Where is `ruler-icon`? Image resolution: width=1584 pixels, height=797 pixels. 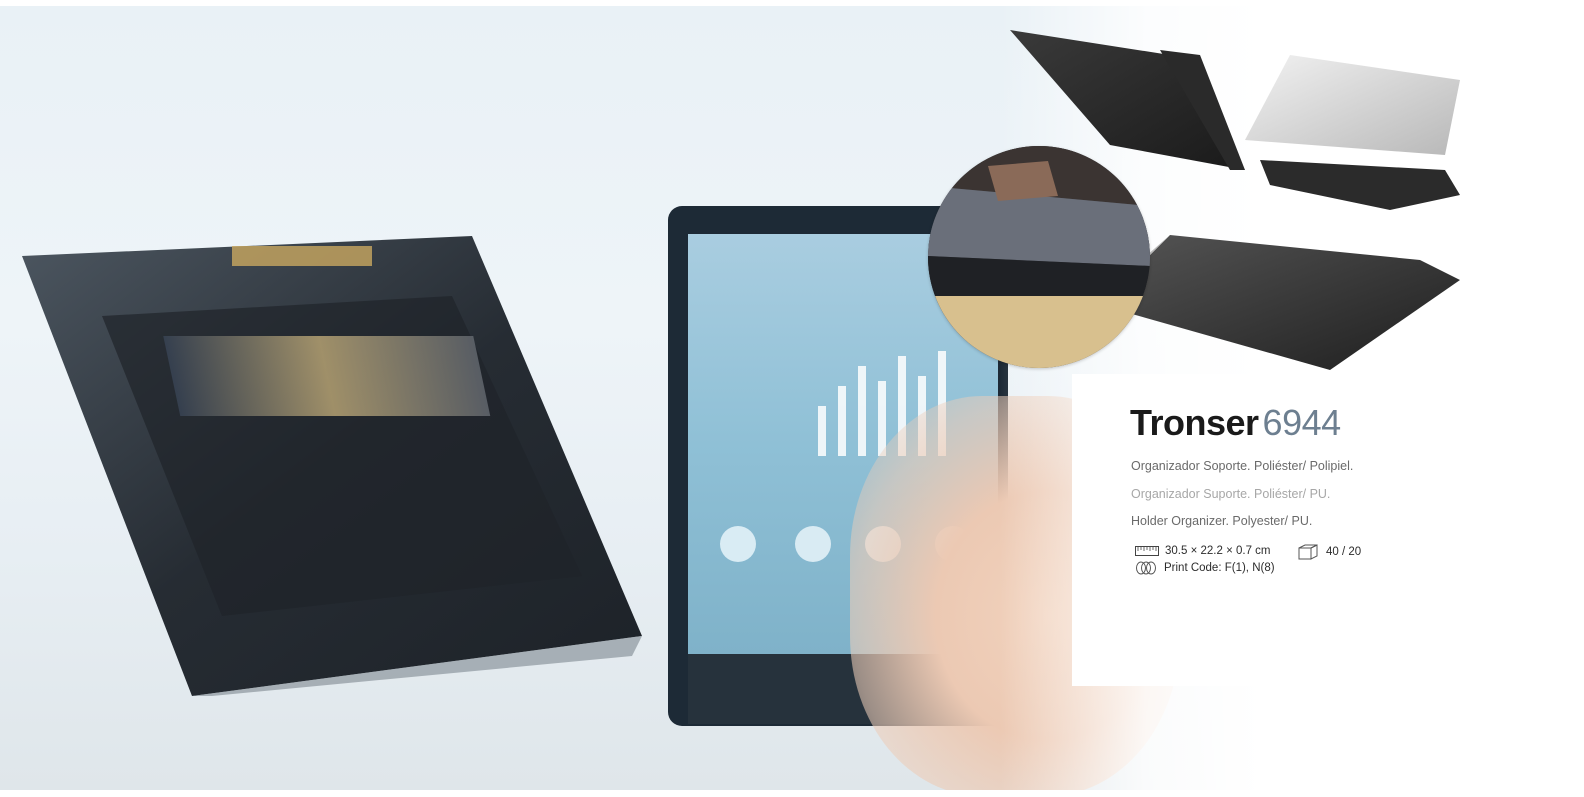 ruler-icon is located at coordinates (1147, 551).